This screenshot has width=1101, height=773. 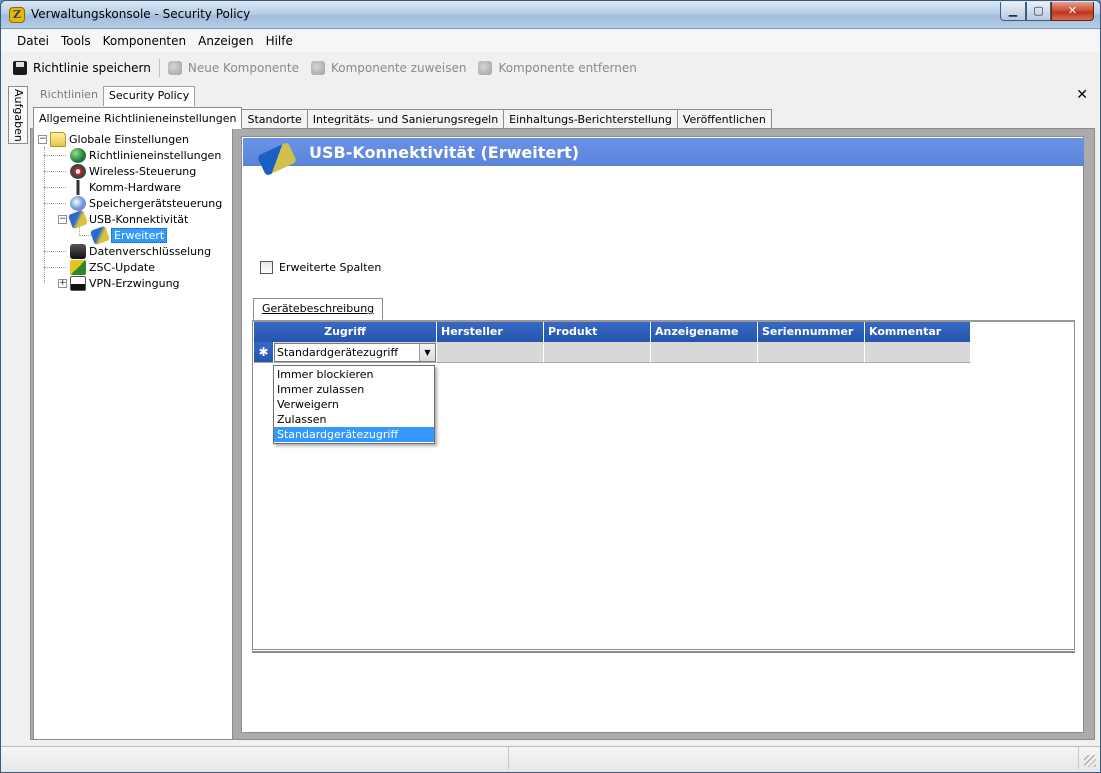 What do you see at coordinates (490, 332) in the screenshot?
I see `column-header-manufacturer: Hersteller` at bounding box center [490, 332].